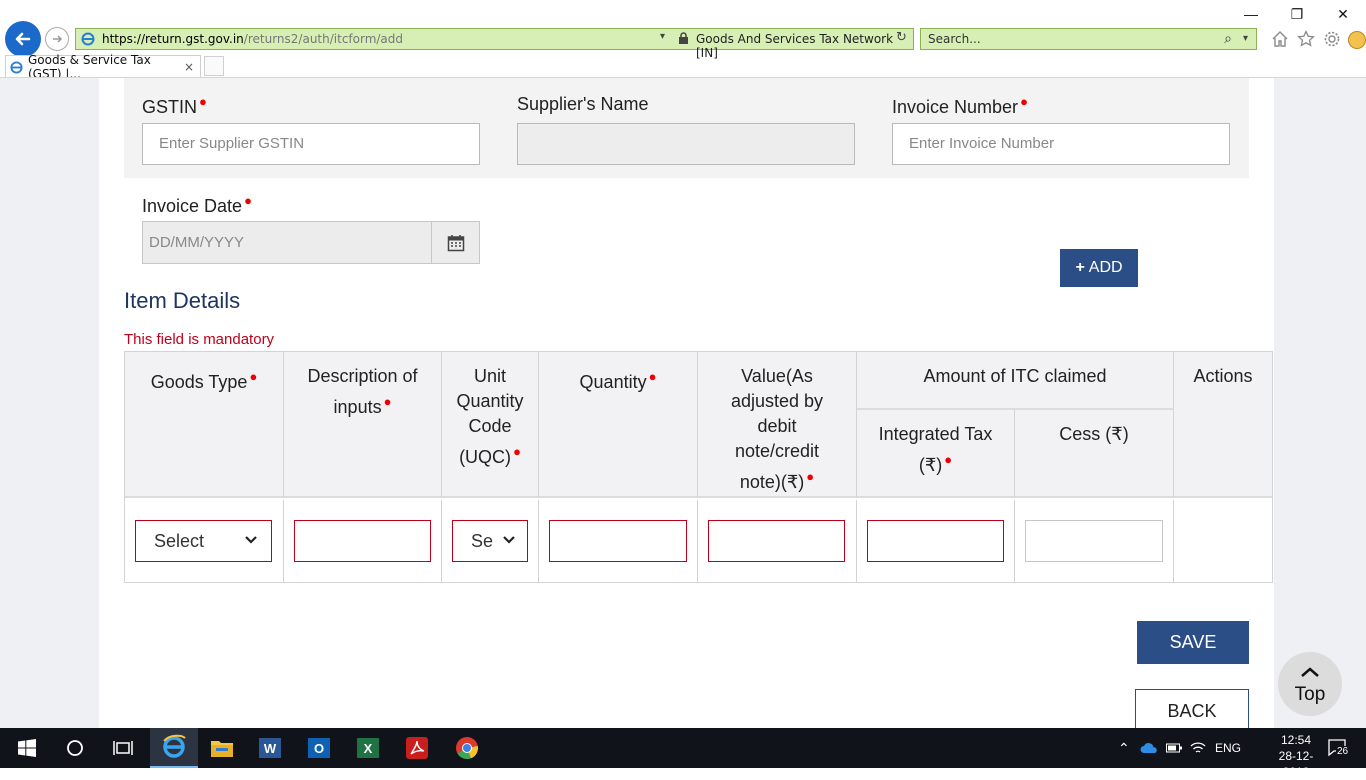 Image resolution: width=1366 pixels, height=780 pixels. Describe the element at coordinates (1296, 756) in the screenshot. I see `taskbar-clock: 12:54 28-12-2018` at that location.